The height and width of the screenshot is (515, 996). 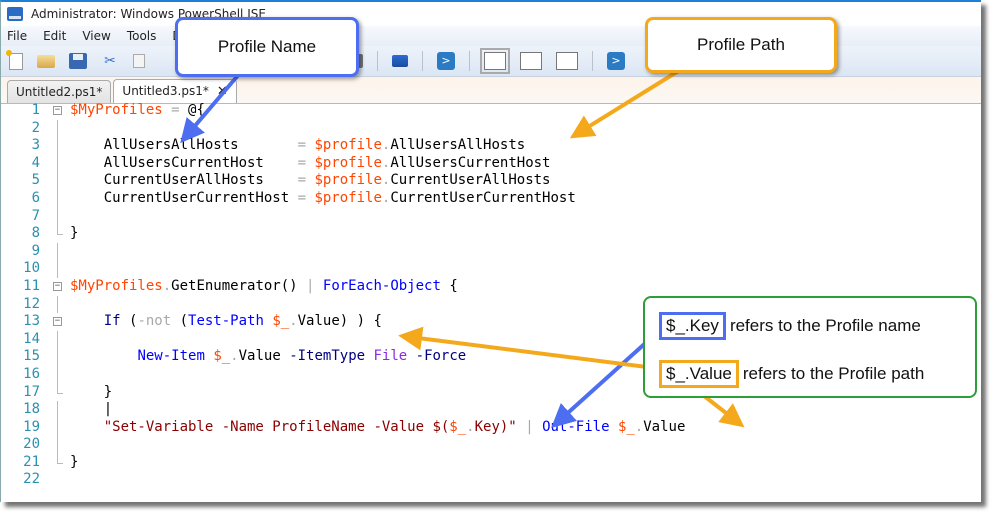 I want to click on line-number: 18, so click(x=31, y=409).